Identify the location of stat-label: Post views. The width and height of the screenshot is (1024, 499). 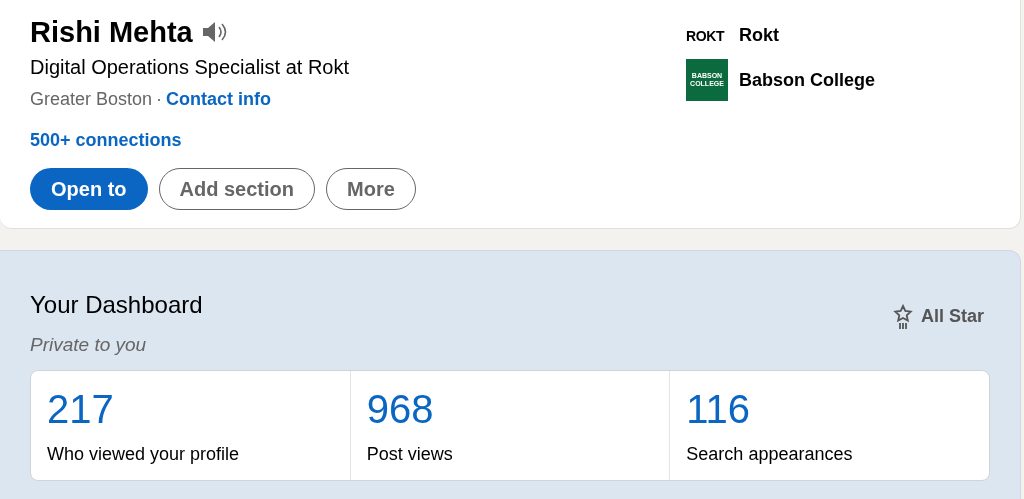
(409, 454).